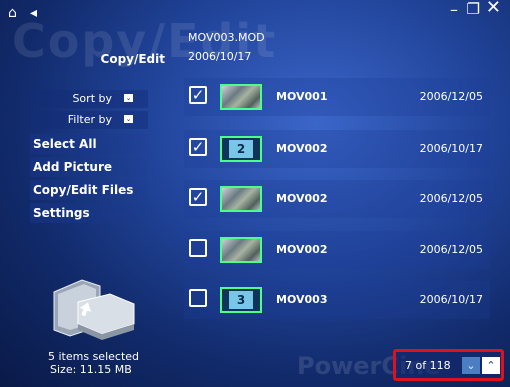 This screenshot has width=510, height=387. What do you see at coordinates (73, 167) in the screenshot?
I see `add-picture-label: Add Picture` at bounding box center [73, 167].